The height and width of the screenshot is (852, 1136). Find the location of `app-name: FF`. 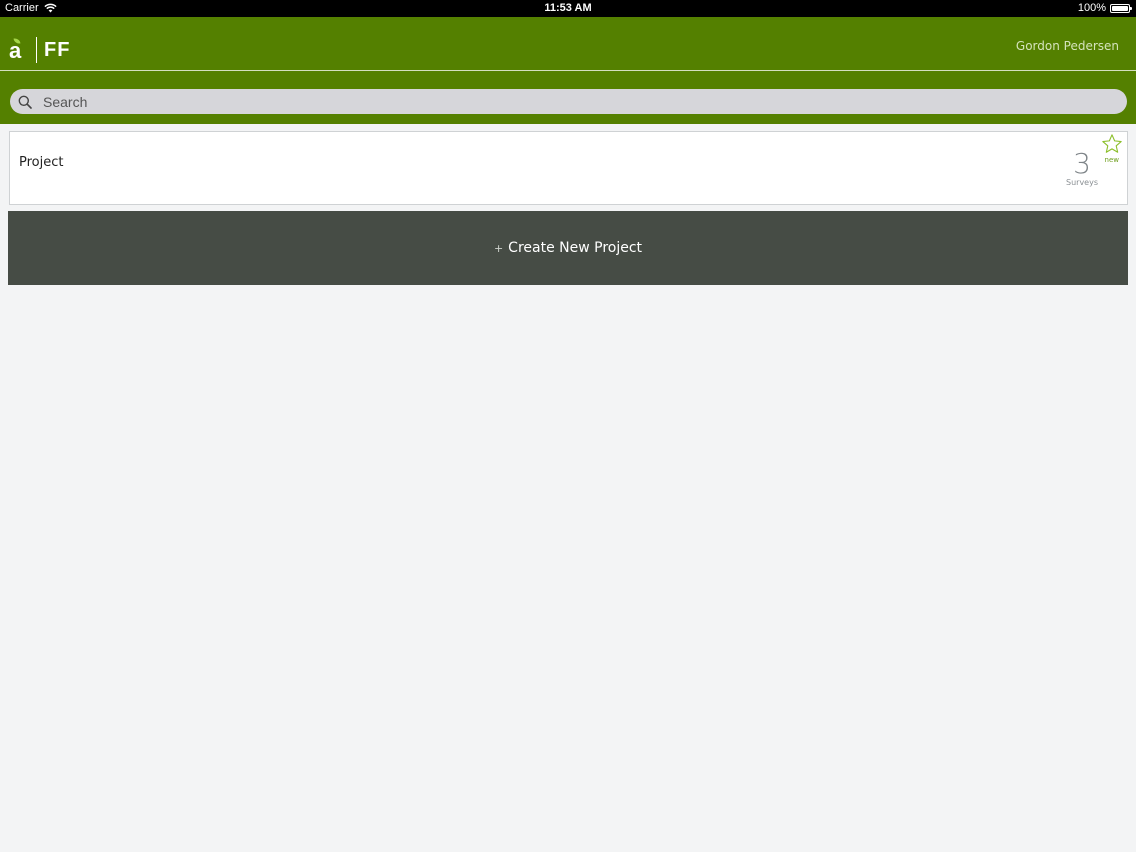

app-name: FF is located at coordinates (57, 49).